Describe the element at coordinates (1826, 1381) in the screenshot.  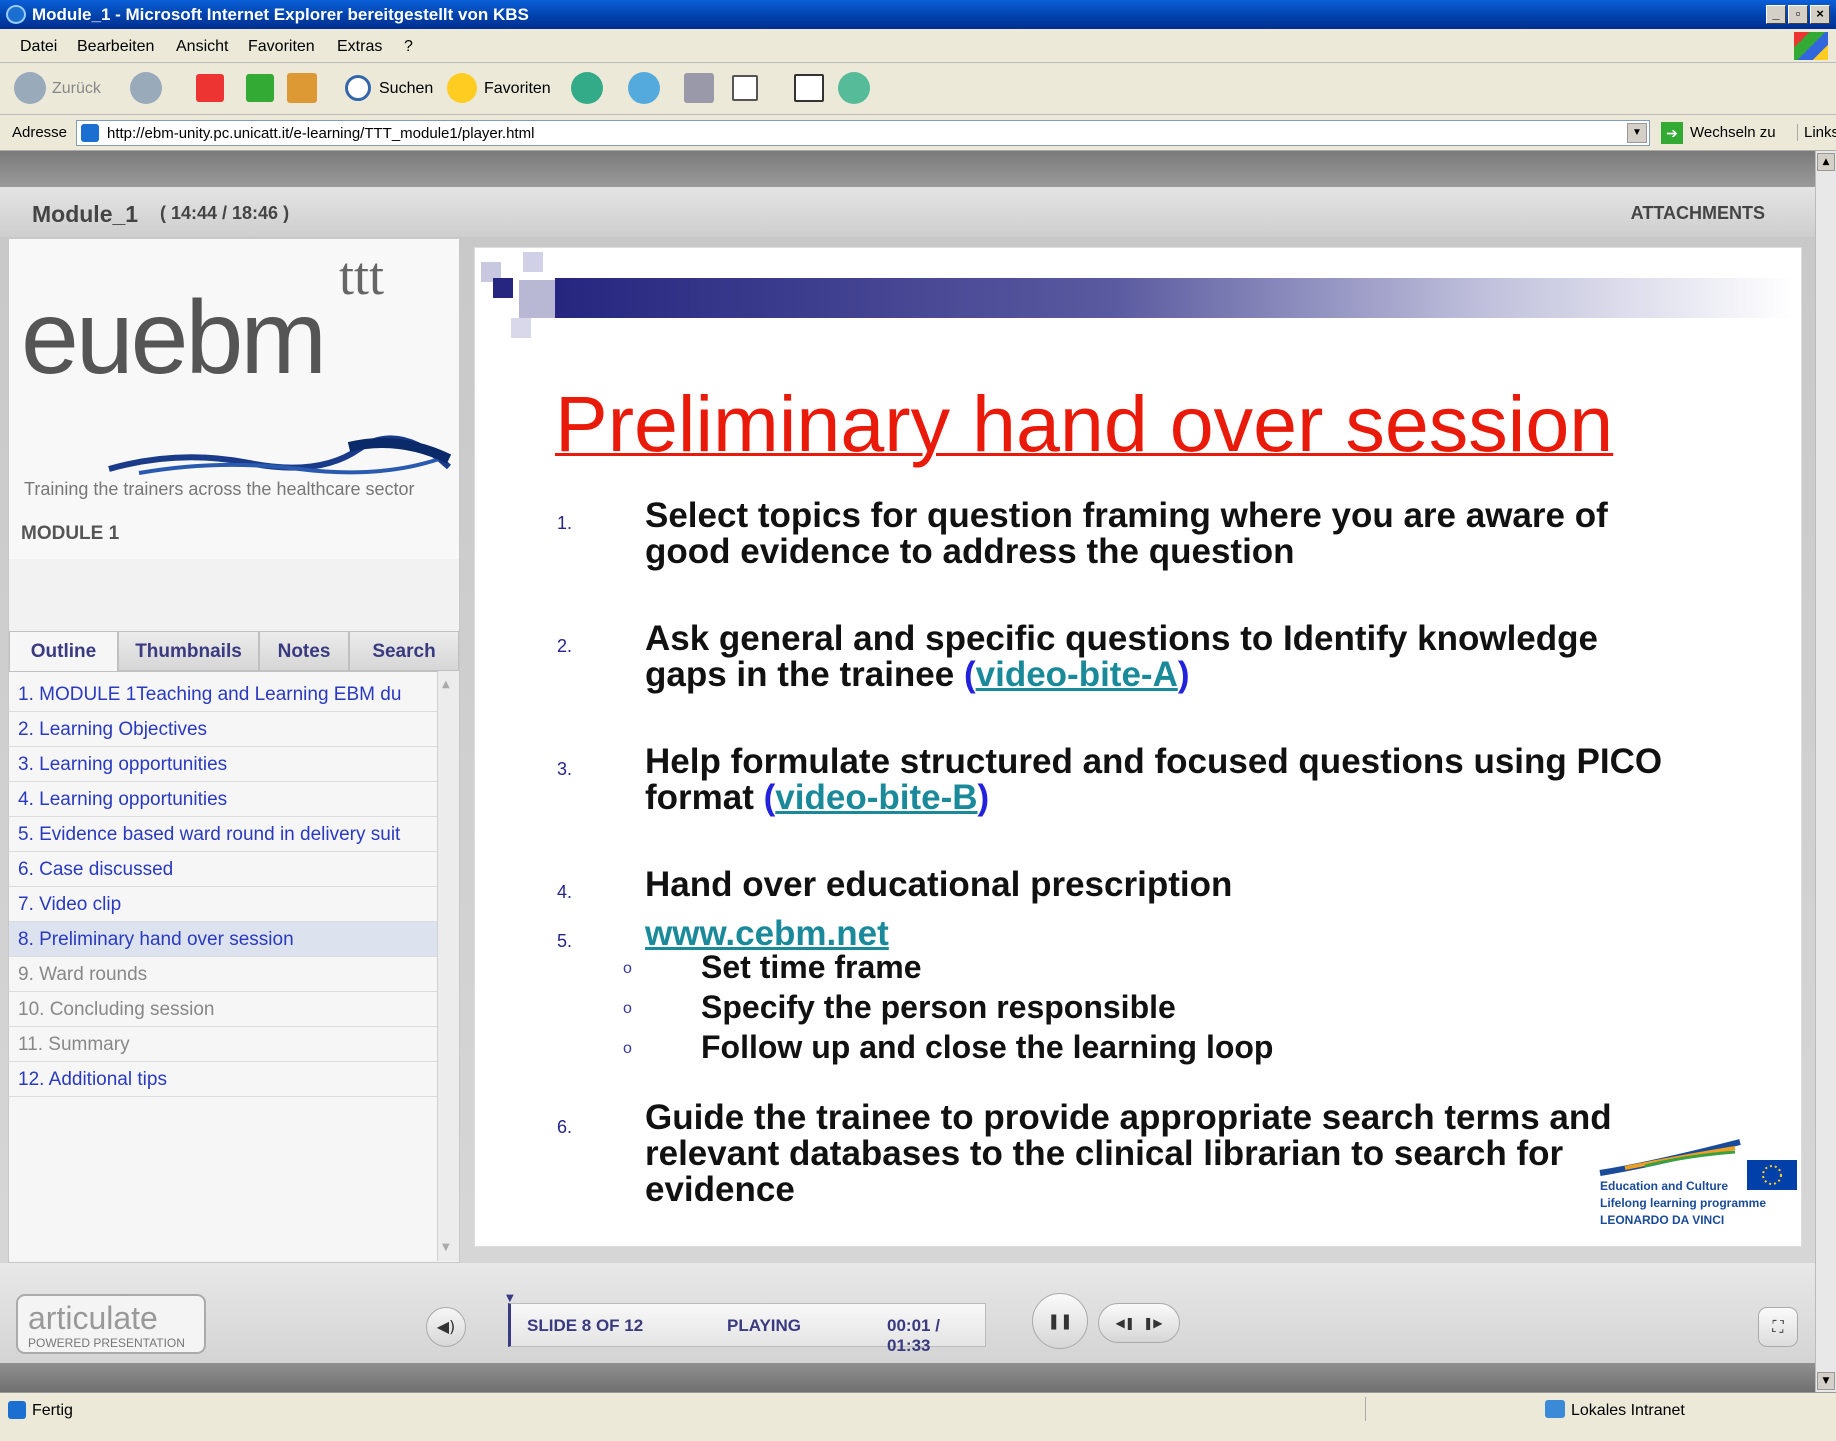
I see `page-scroll-down-icon: ▼` at that location.